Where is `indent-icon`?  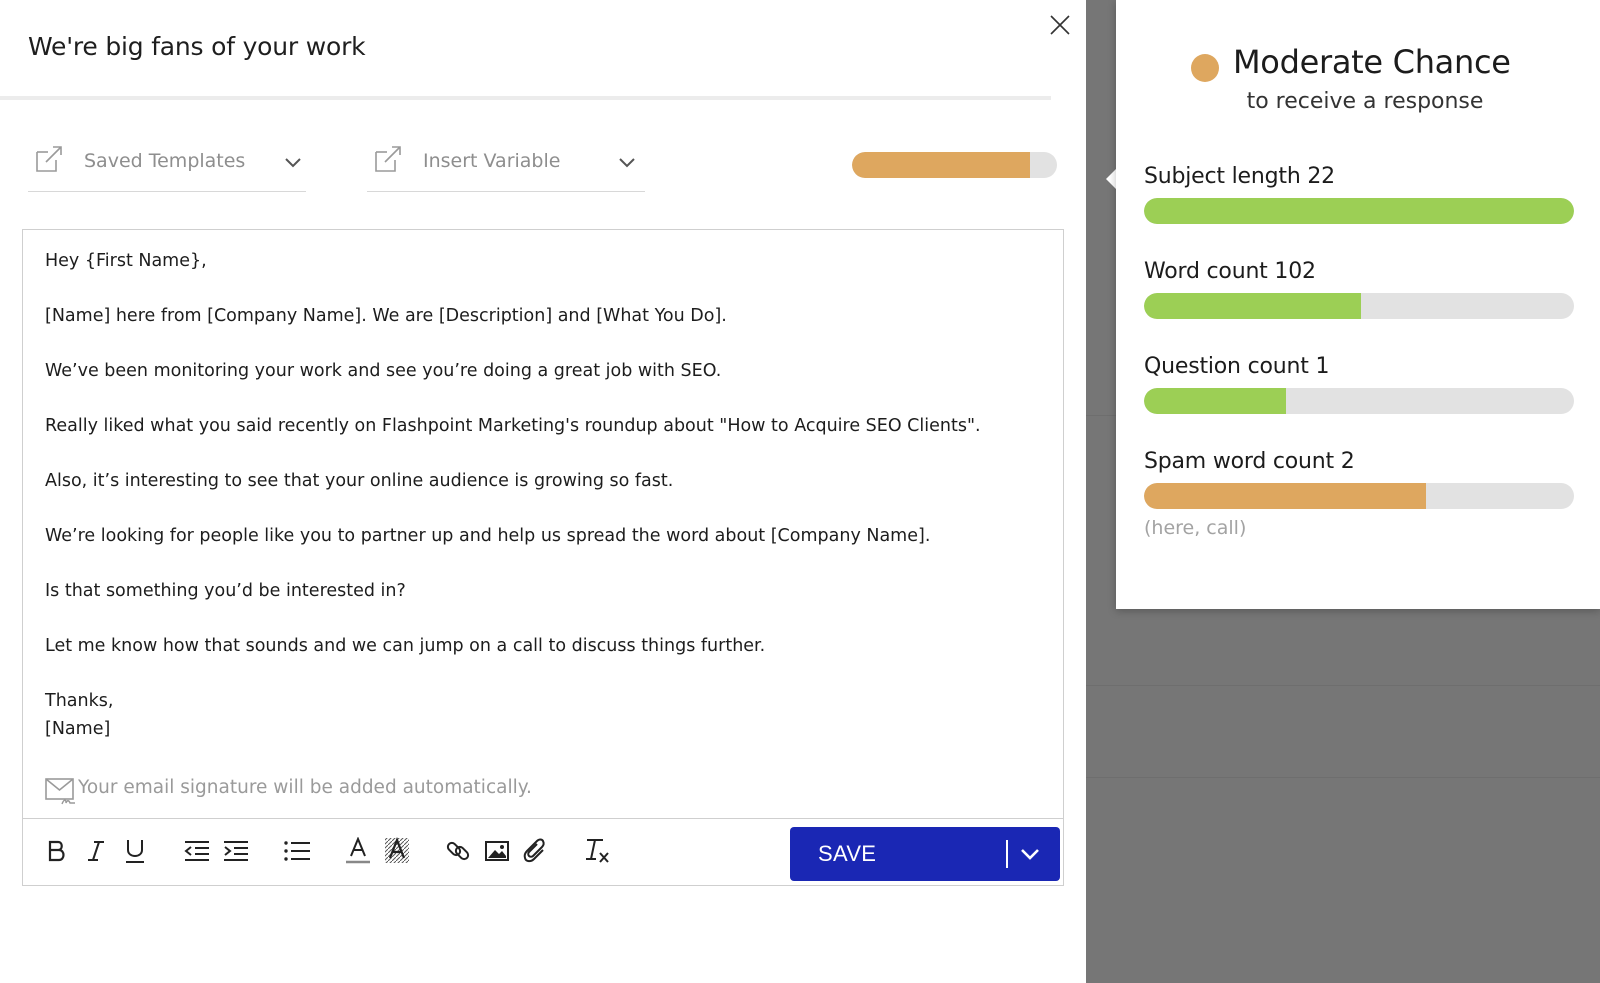
indent-icon is located at coordinates (236, 851).